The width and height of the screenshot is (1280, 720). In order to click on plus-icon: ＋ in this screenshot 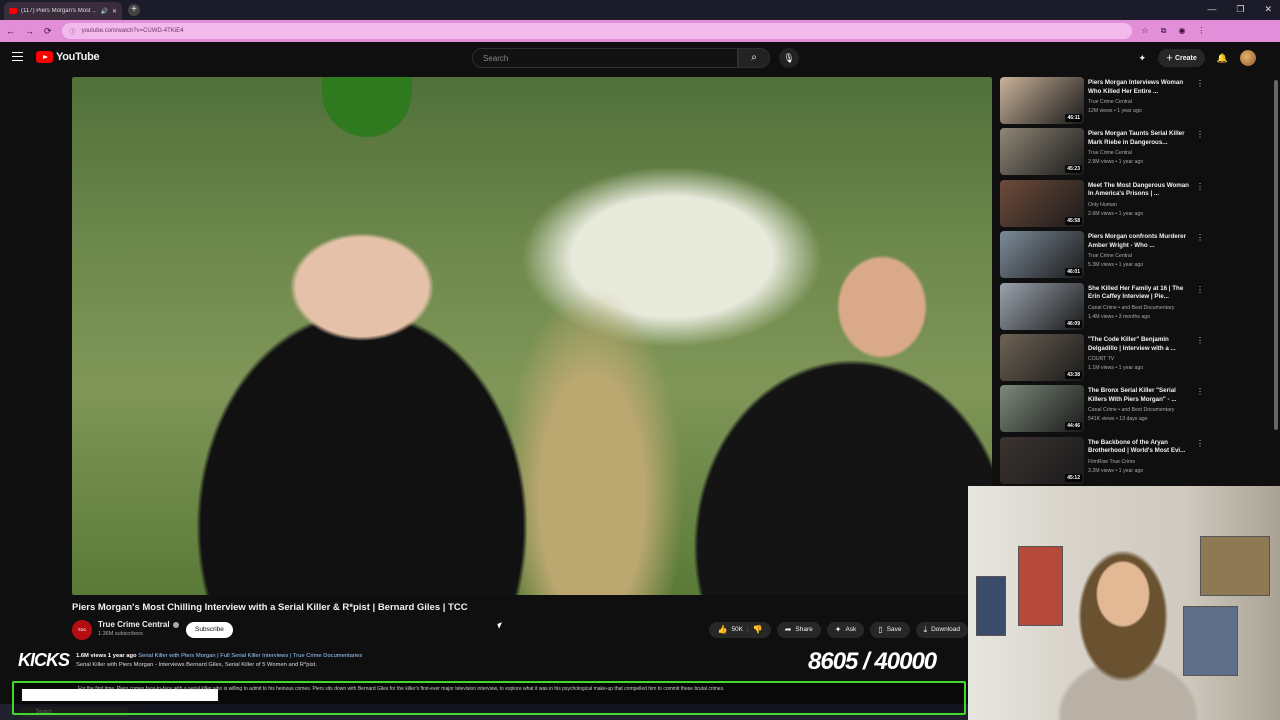, I will do `click(1170, 58)`.